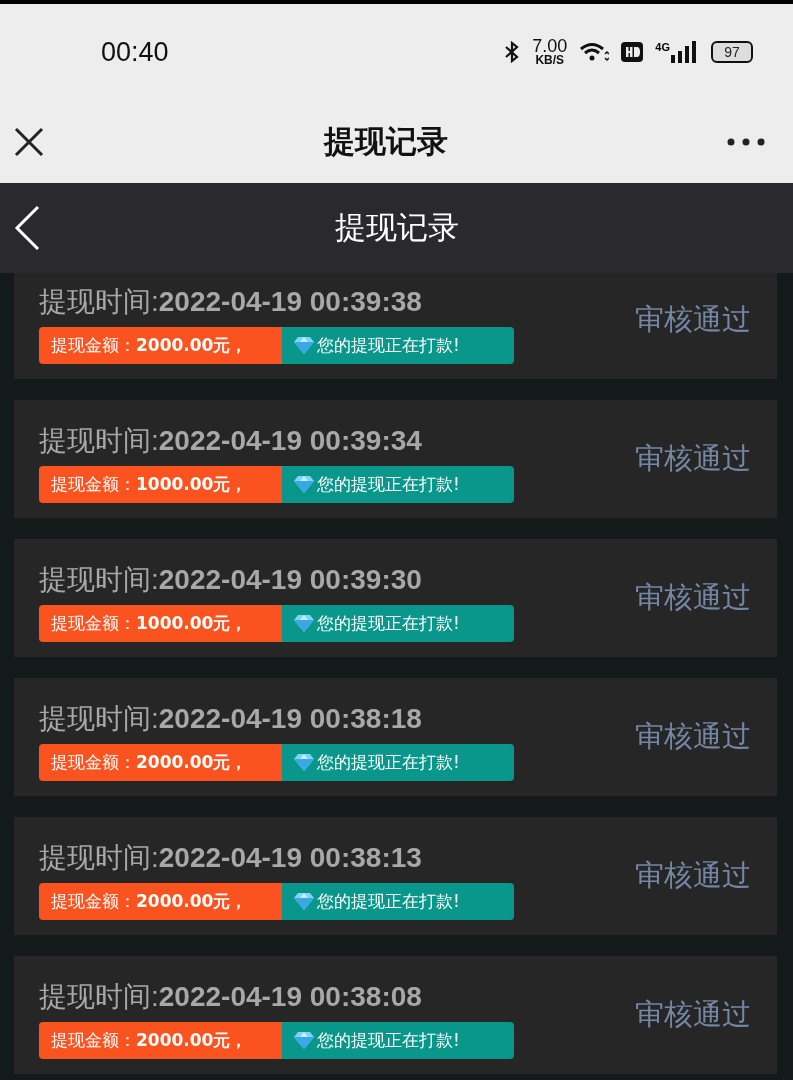 This screenshot has width=793, height=1080. What do you see at coordinates (685, 52) in the screenshot?
I see `signal-icon` at bounding box center [685, 52].